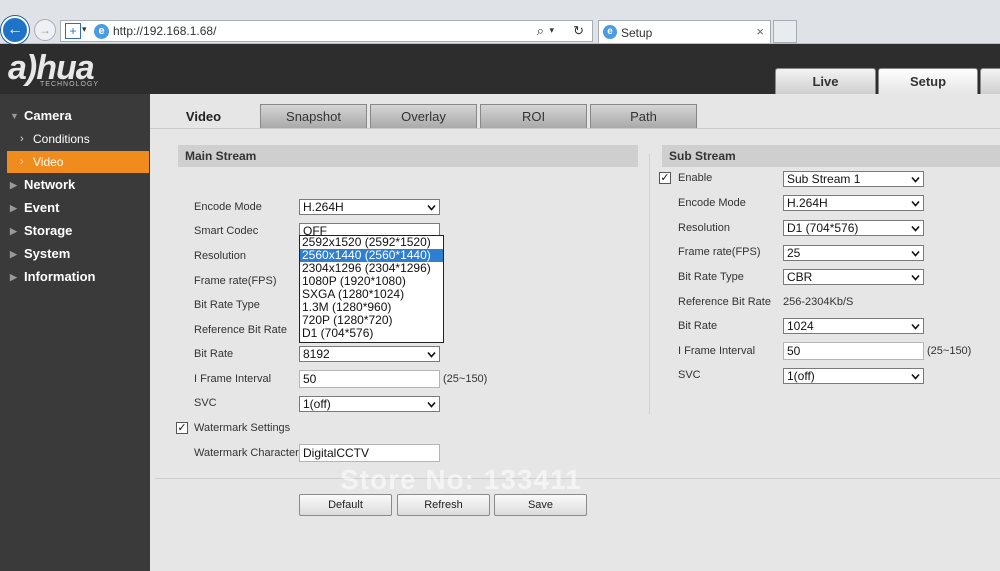  Describe the element at coordinates (717, 351) in the screenshot. I see `sub-i-frame-interval-label: I Frame Interval` at that location.